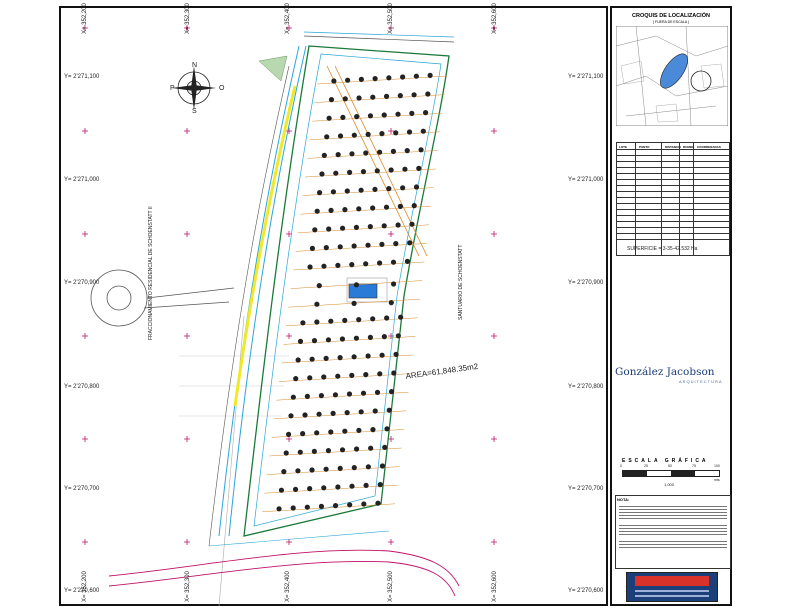 This screenshot has height=612, width=792. Describe the element at coordinates (194, 111) in the screenshot. I see `compass-s: S` at that location.